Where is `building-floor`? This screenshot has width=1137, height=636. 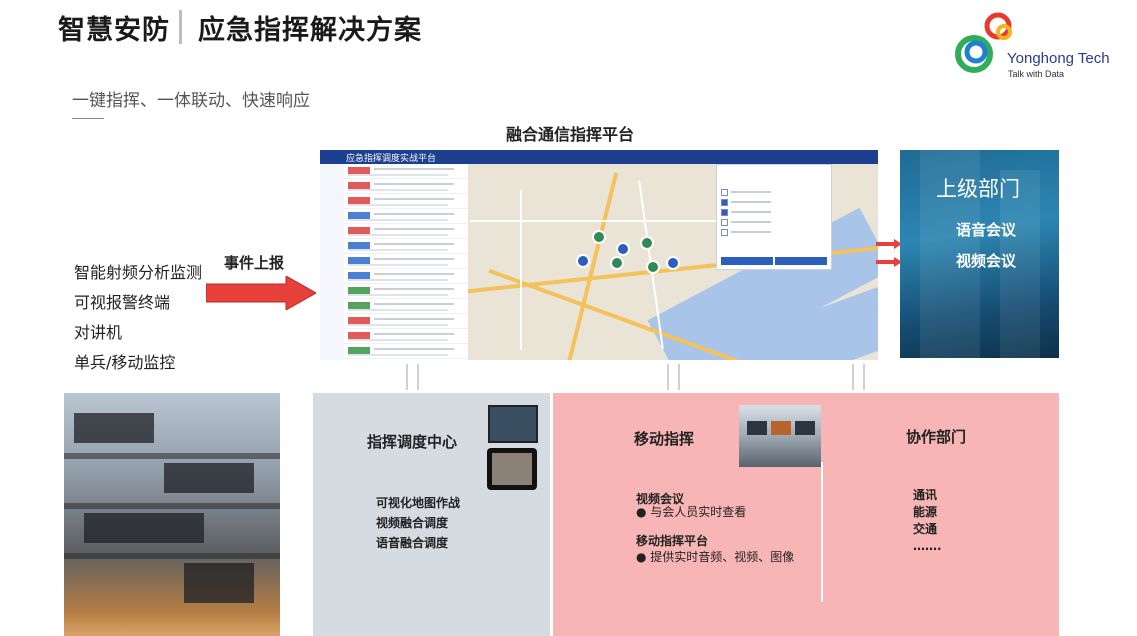
building-floor is located at coordinates (172, 506).